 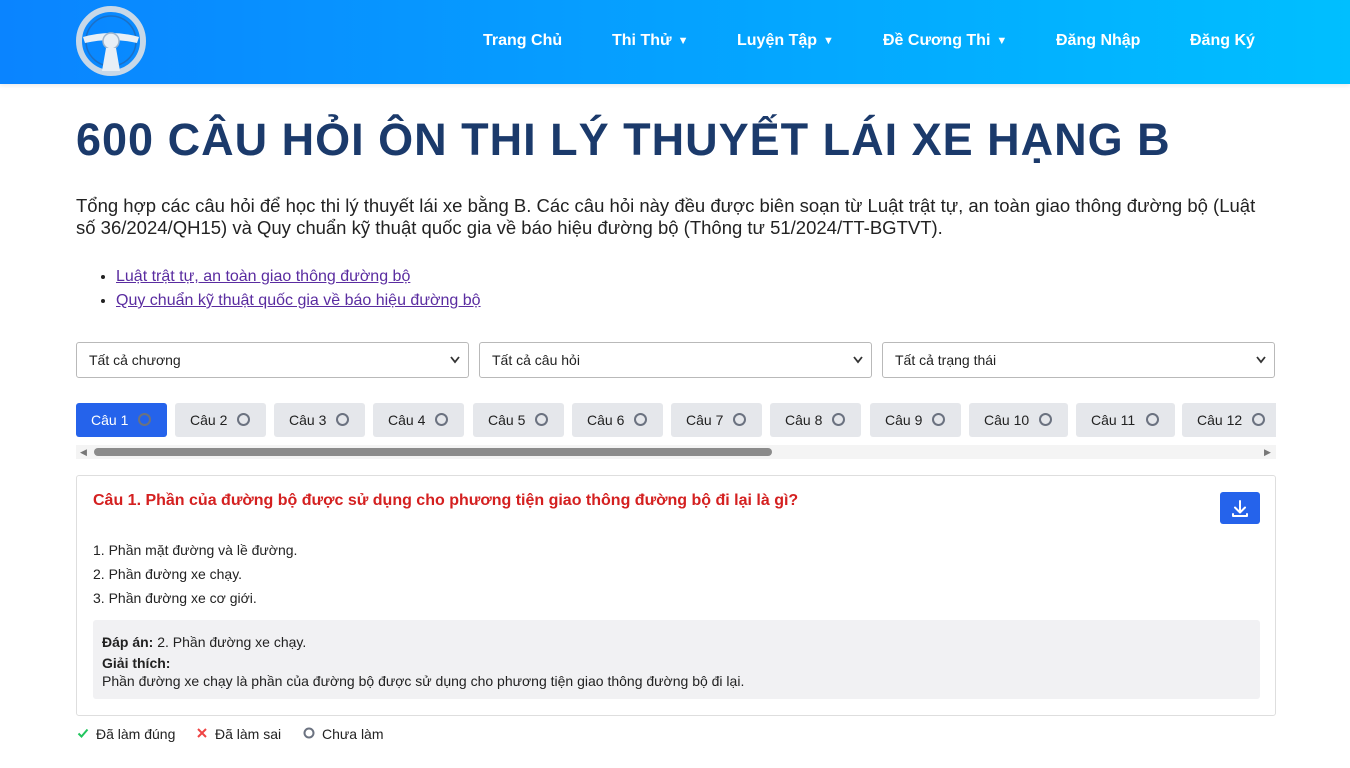 I want to click on legend-correct: Đã làm đúng, so click(x=125, y=734).